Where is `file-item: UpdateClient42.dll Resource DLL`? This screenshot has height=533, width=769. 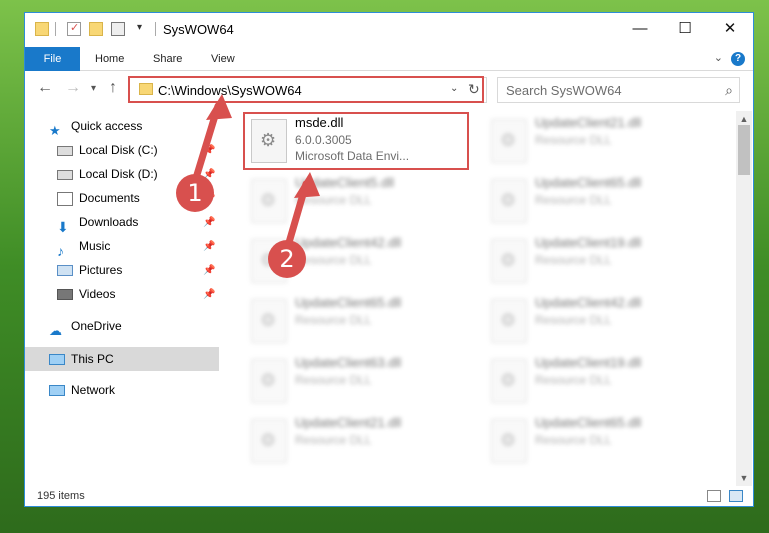 file-item: UpdateClient42.dll Resource DLL is located at coordinates (603, 321).